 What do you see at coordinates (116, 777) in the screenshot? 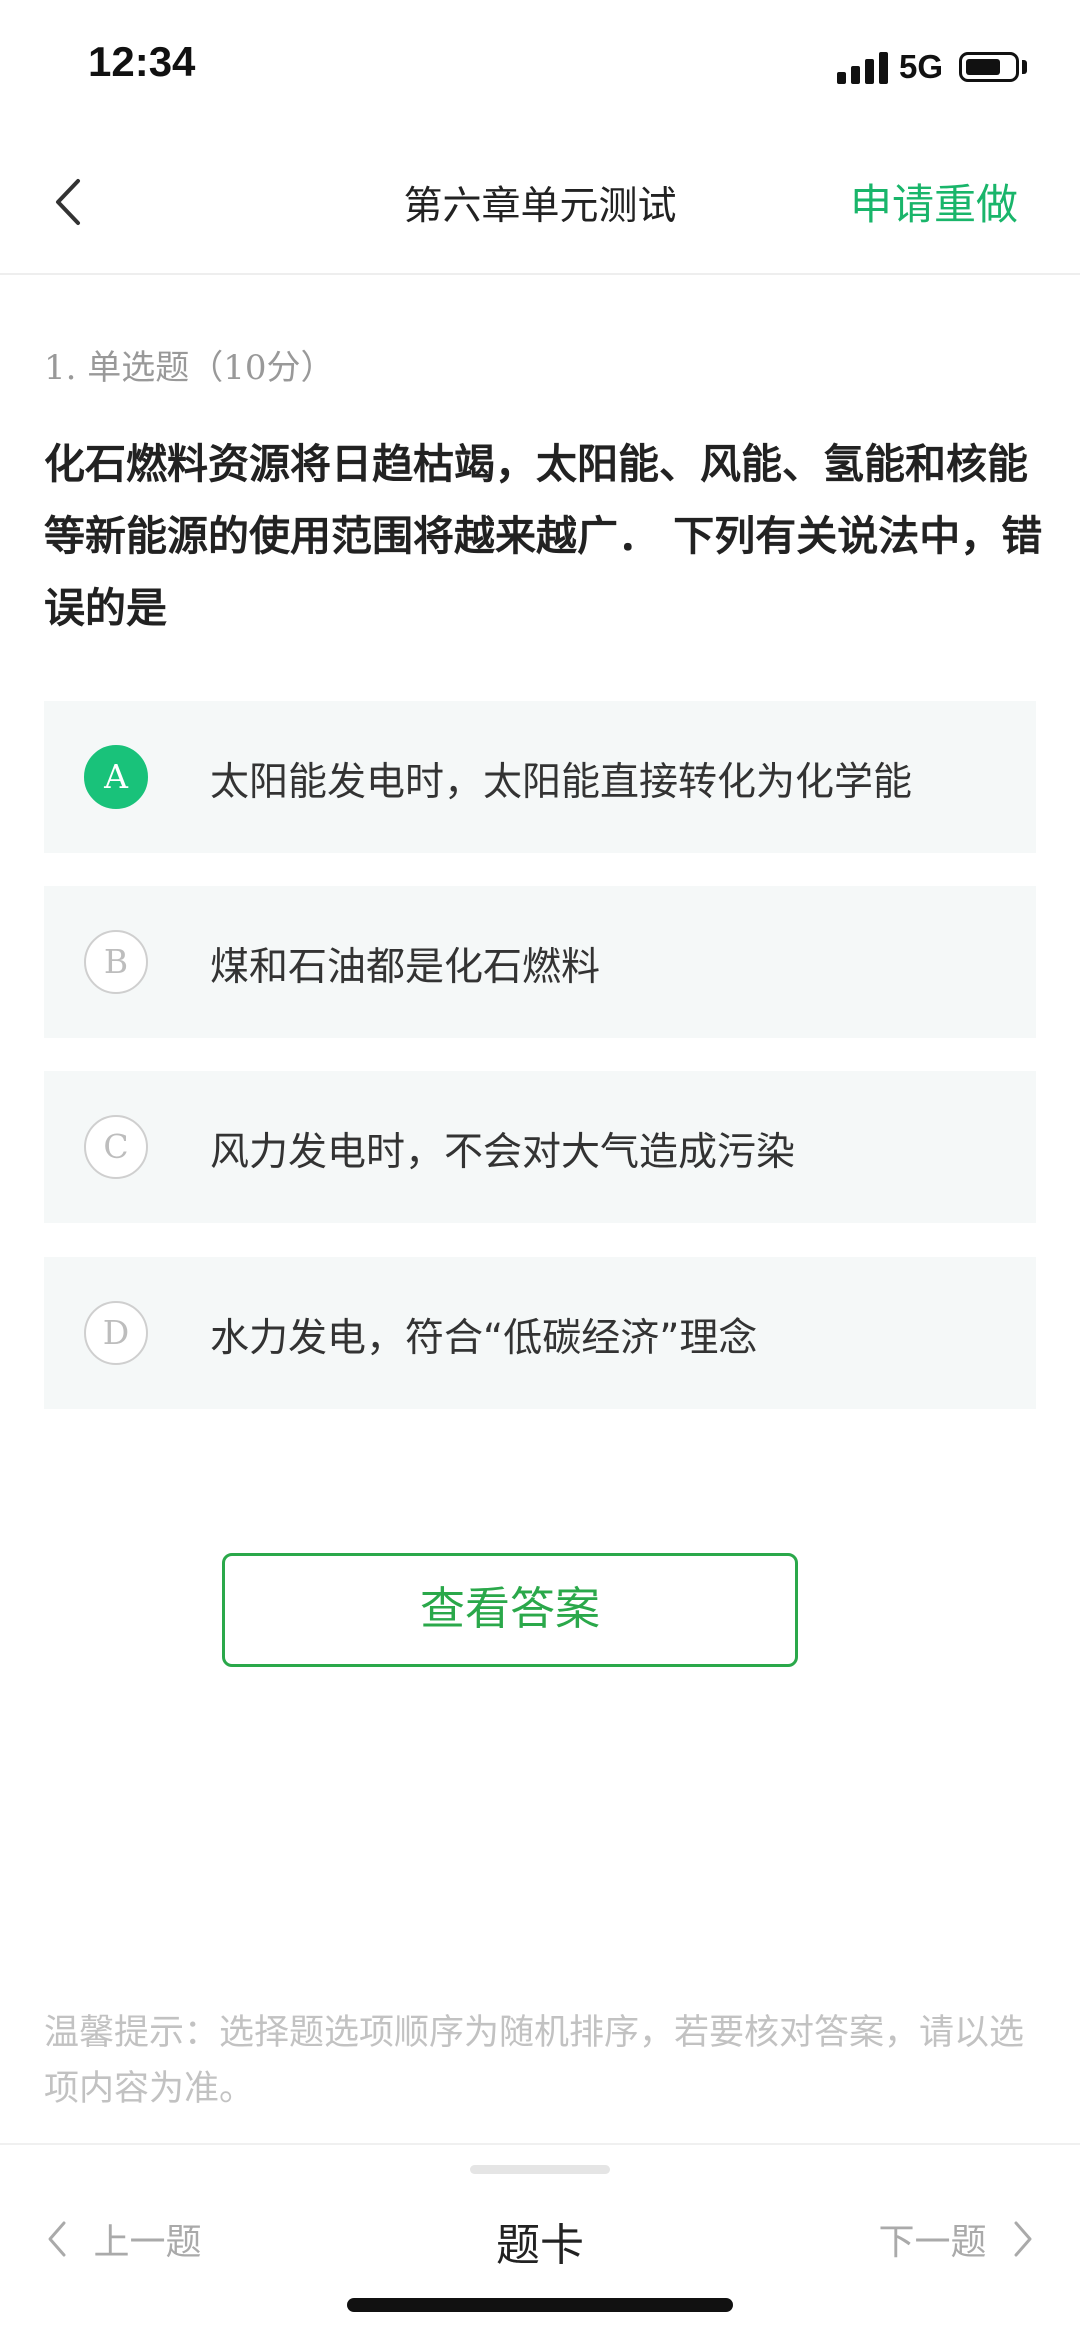
I see `option-letter-a: A` at bounding box center [116, 777].